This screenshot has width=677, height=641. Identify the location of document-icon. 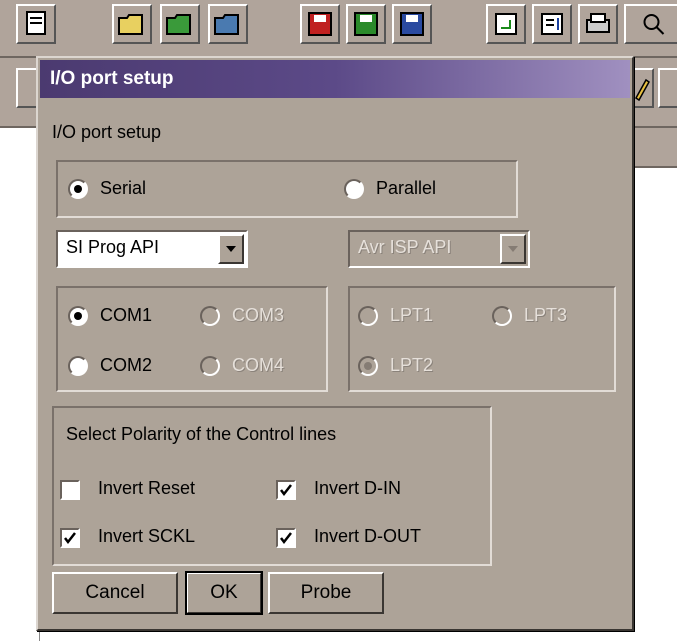
(36, 24).